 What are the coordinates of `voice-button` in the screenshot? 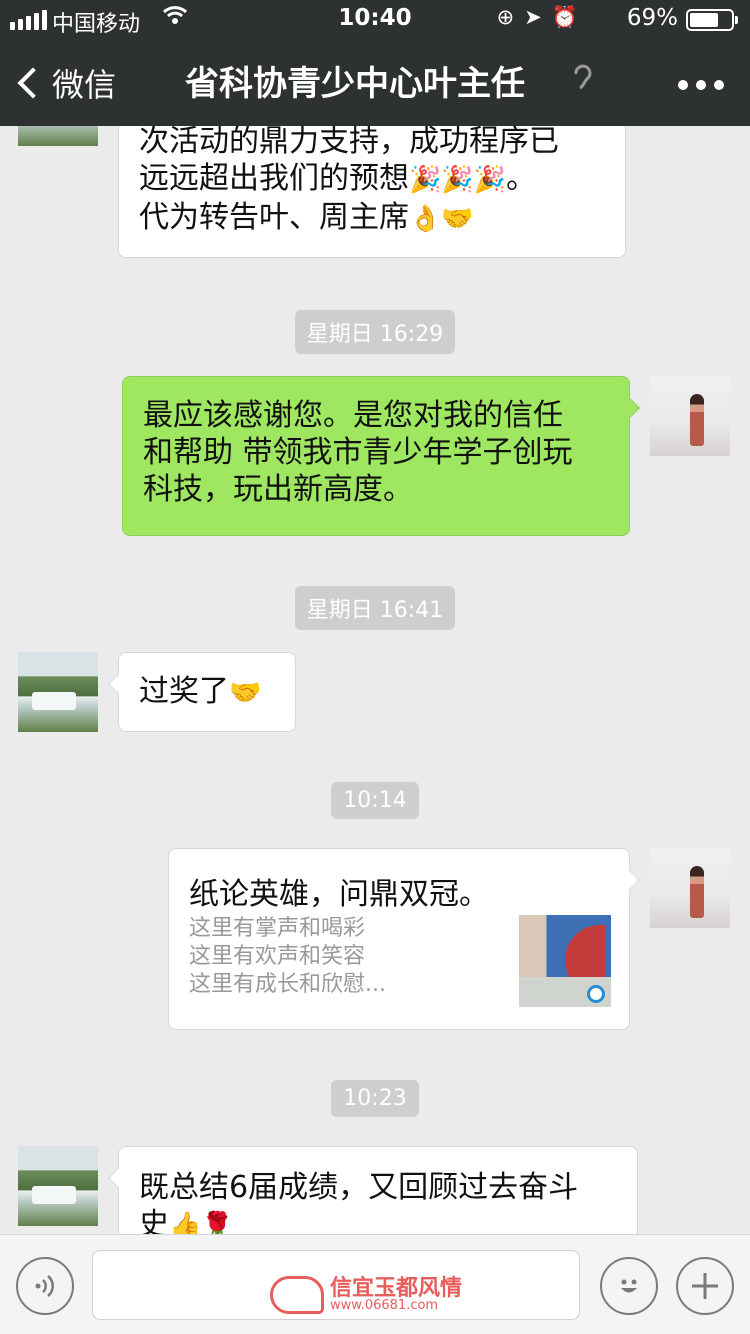 It's located at (45, 1286).